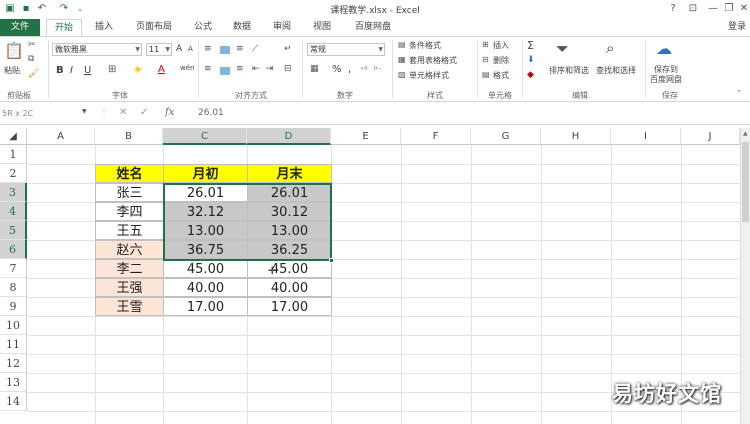 The width and height of the screenshot is (750, 424). I want to click on borders-icon: ⊞, so click(112, 69).